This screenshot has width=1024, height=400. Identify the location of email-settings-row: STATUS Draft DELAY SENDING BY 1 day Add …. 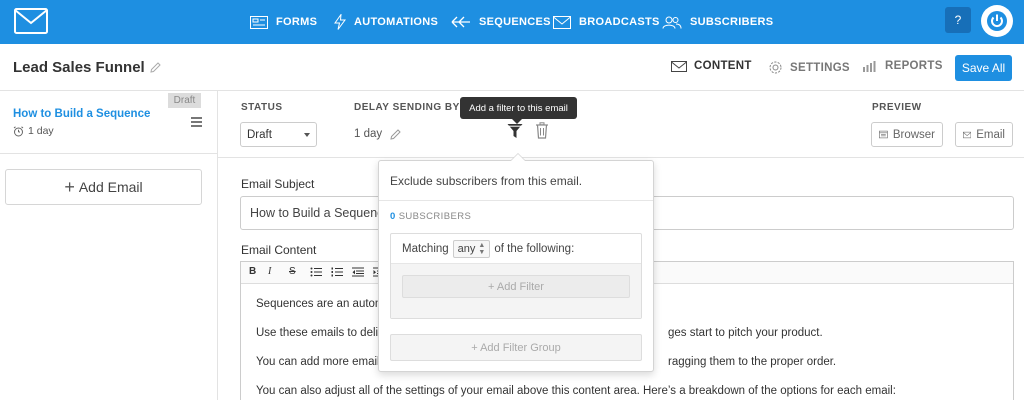
(621, 124).